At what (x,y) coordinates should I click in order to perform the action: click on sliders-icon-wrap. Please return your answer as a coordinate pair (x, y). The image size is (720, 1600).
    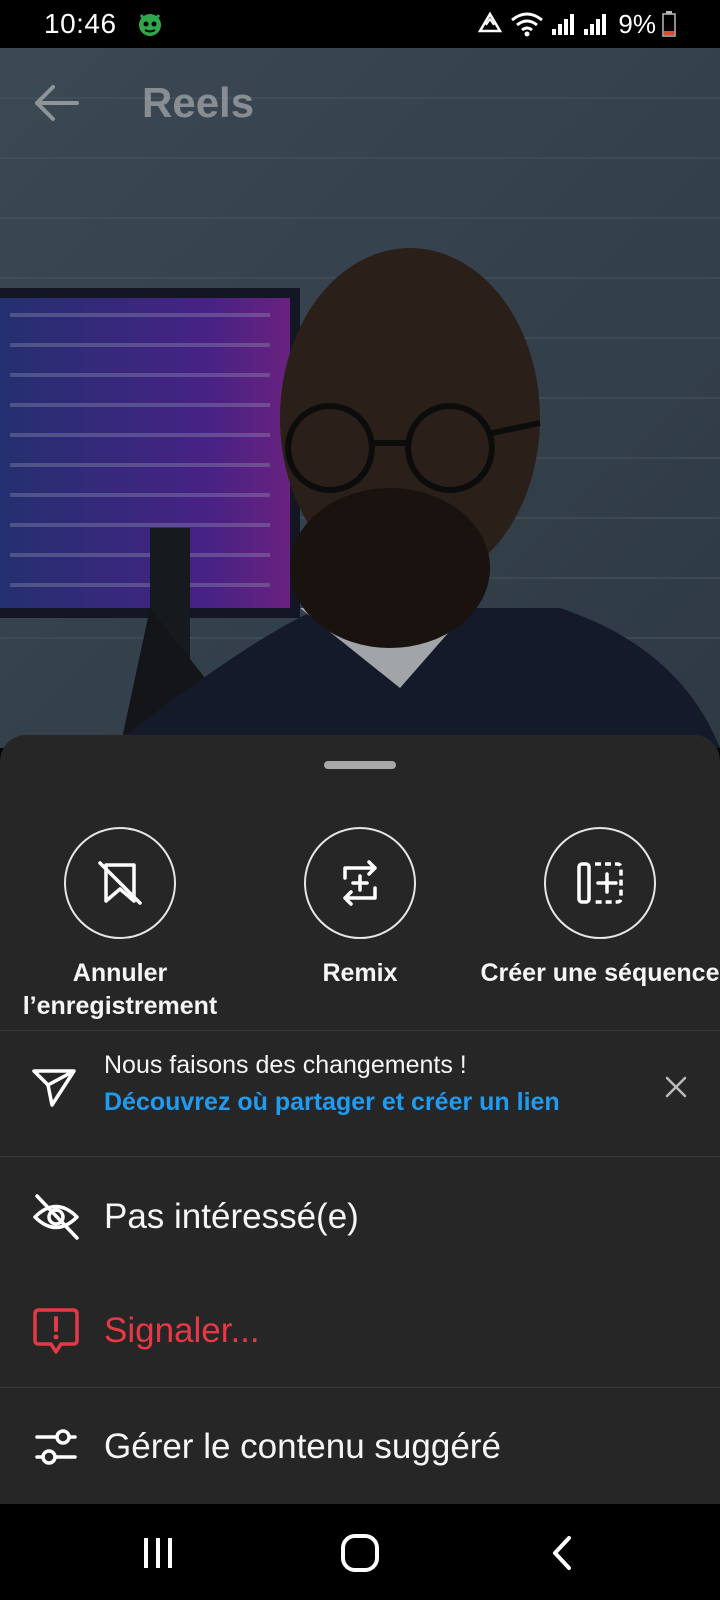
    Looking at the image, I should click on (56, 1447).